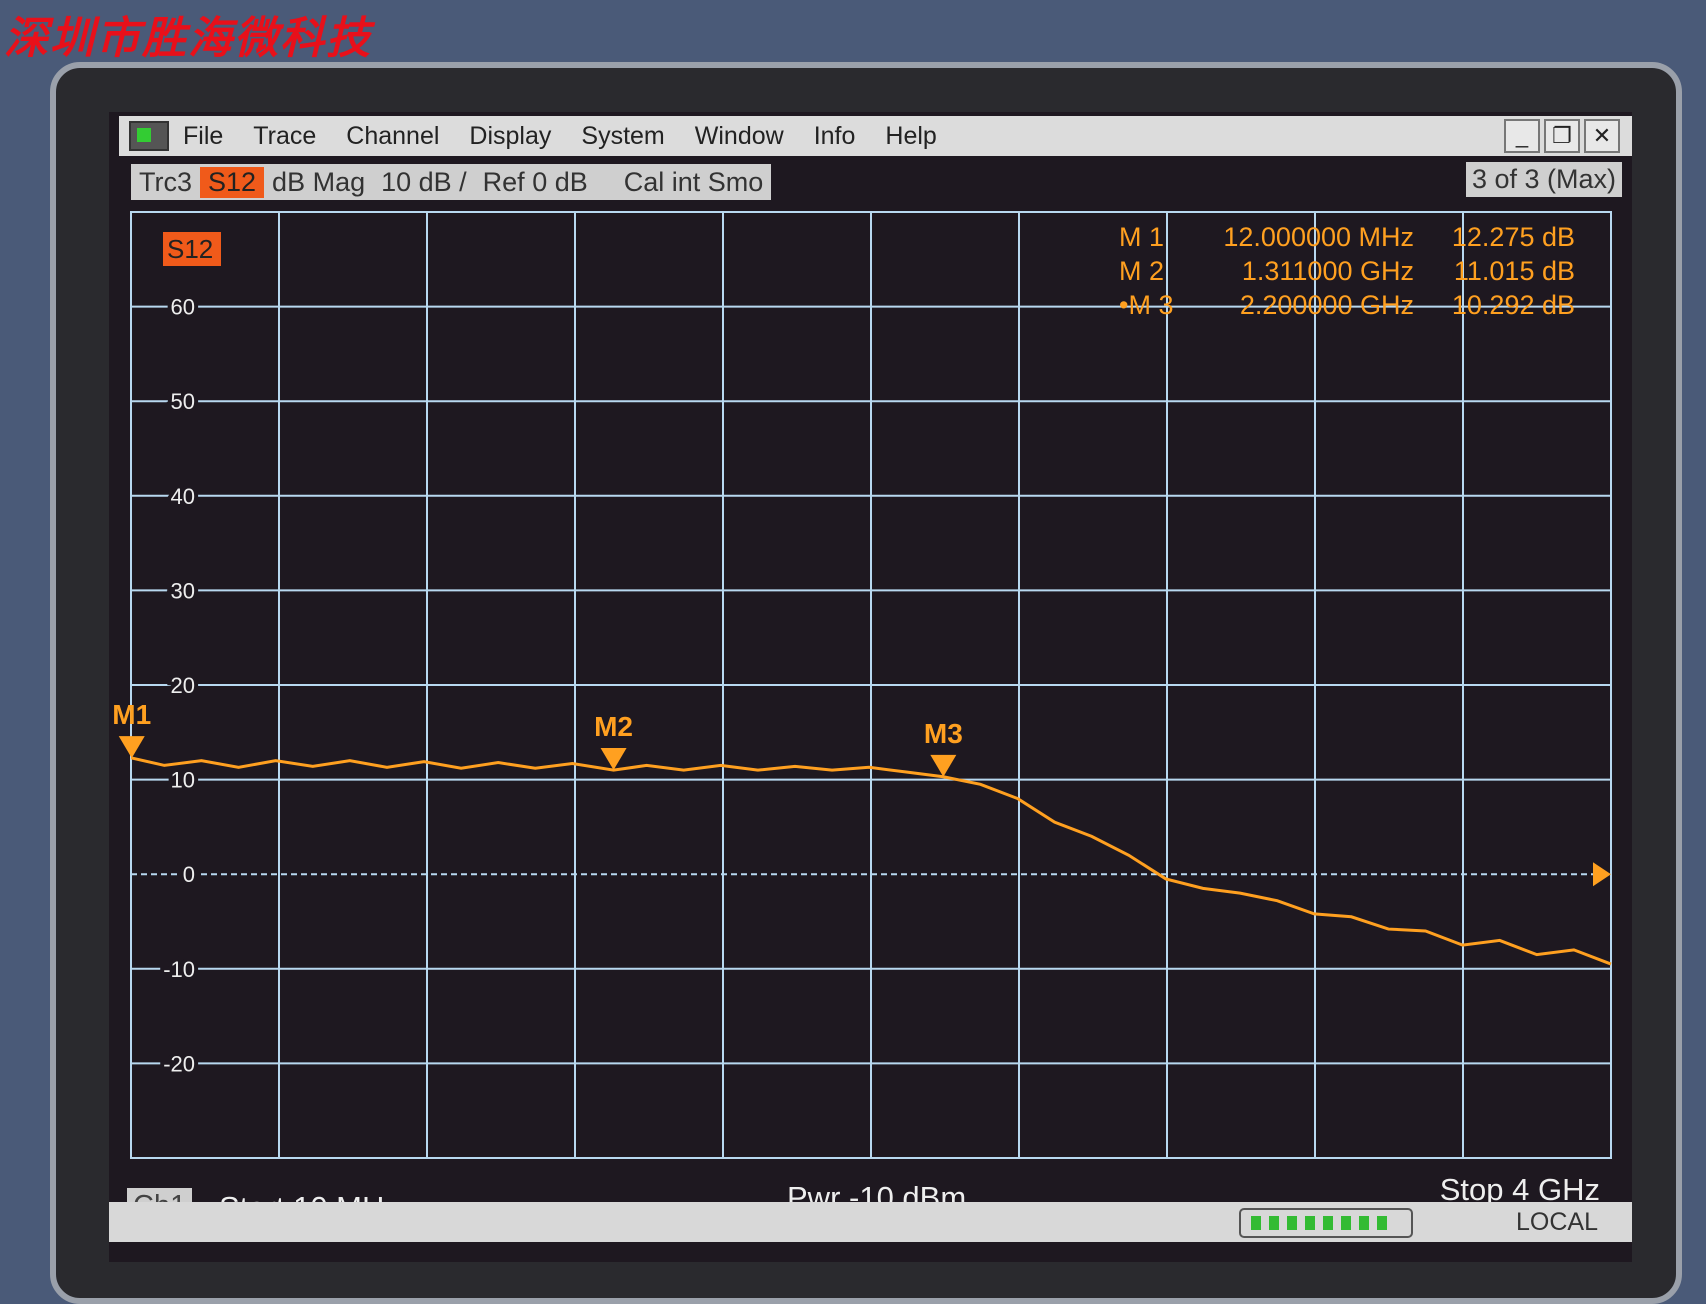 This screenshot has width=1706, height=1304. Describe the element at coordinates (1146, 305) in the screenshot. I see `marker-readout-label: •M 3` at that location.